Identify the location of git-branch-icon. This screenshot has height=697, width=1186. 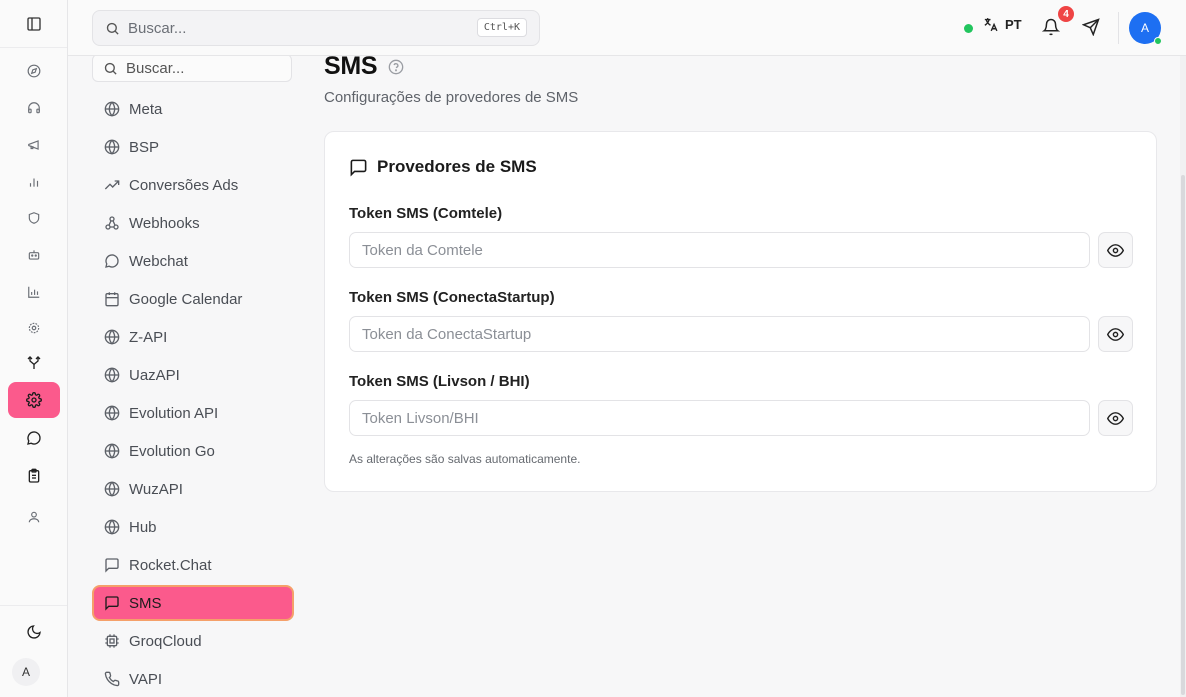
(34, 363).